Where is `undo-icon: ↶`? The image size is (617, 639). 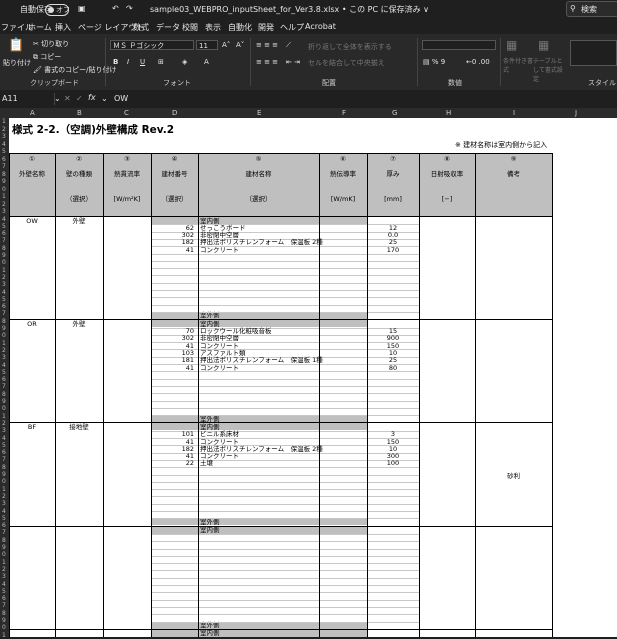
undo-icon: ↶ is located at coordinates (115, 8).